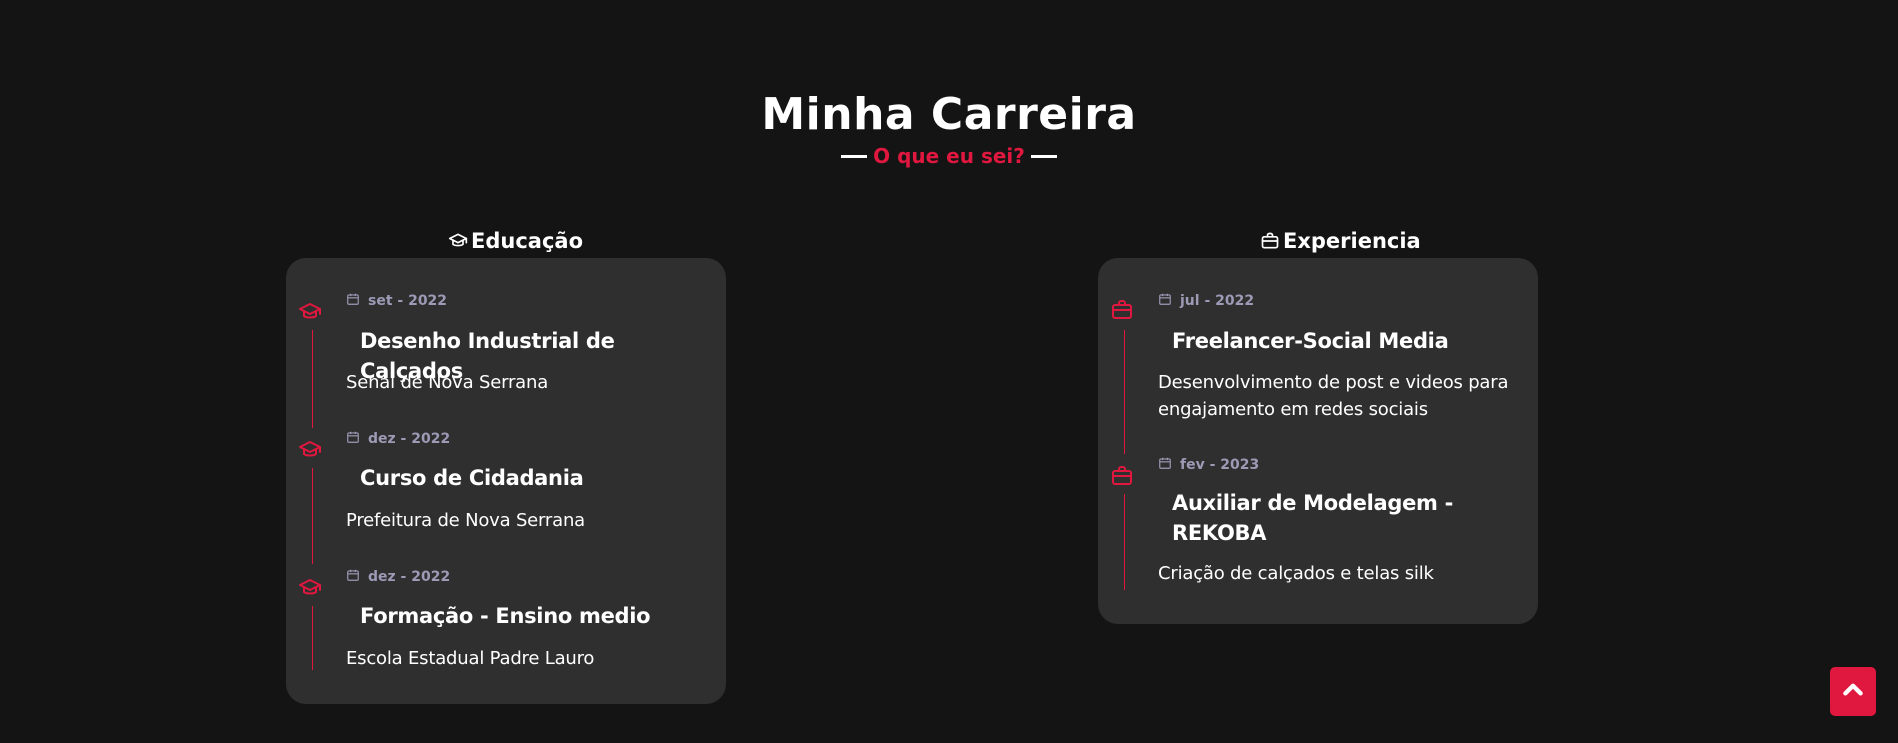  I want to click on subtitle-text: O que eu sei?, so click(949, 156).